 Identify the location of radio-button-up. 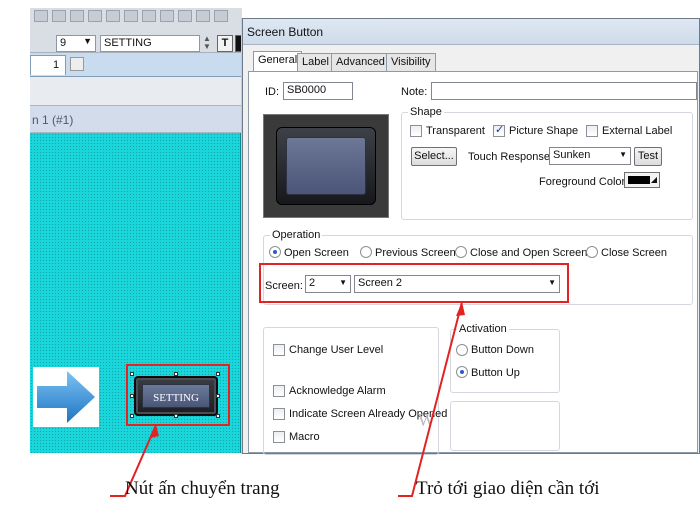
(462, 372).